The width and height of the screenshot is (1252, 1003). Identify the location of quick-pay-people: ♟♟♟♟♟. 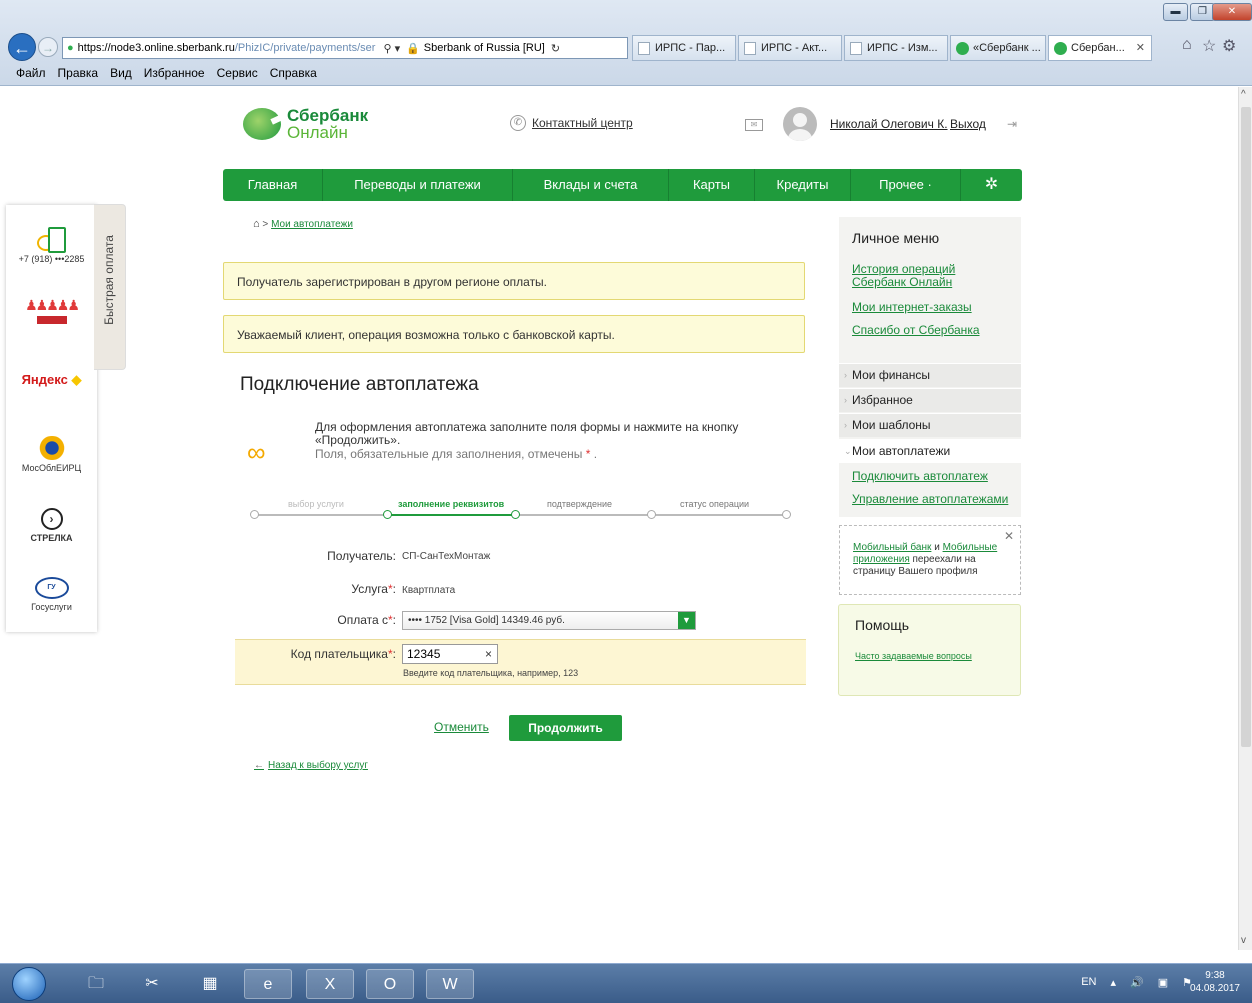
(51, 310).